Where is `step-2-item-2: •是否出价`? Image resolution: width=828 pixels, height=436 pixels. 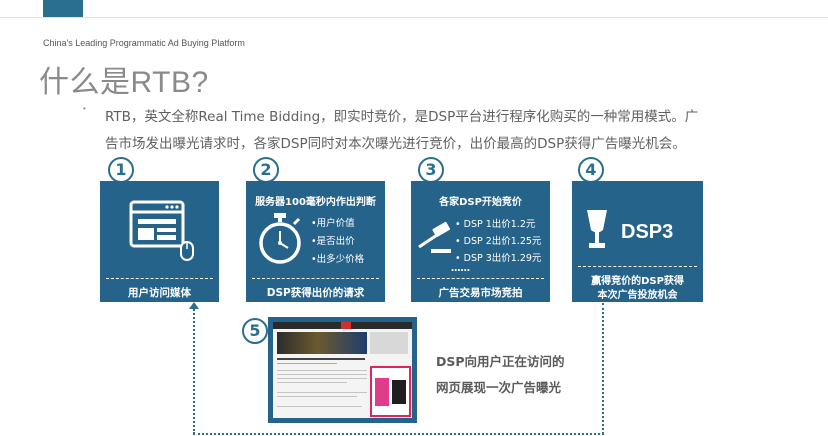
step-2-item-2: •是否出价 is located at coordinates (333, 241).